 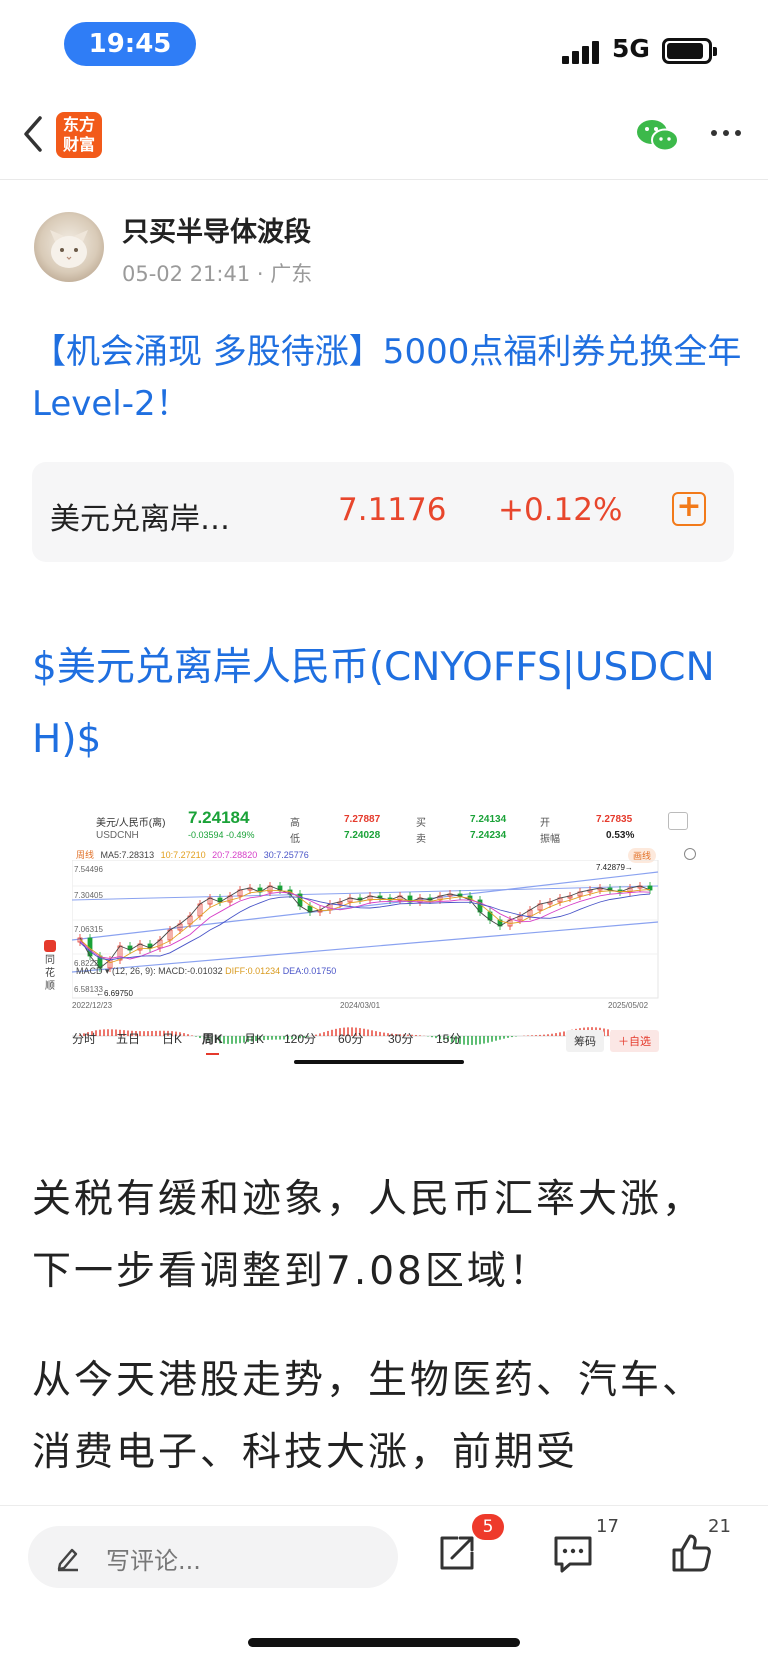 I want to click on bottom-action-bar: 写评论... 5 17 21, so click(x=384, y=1584).